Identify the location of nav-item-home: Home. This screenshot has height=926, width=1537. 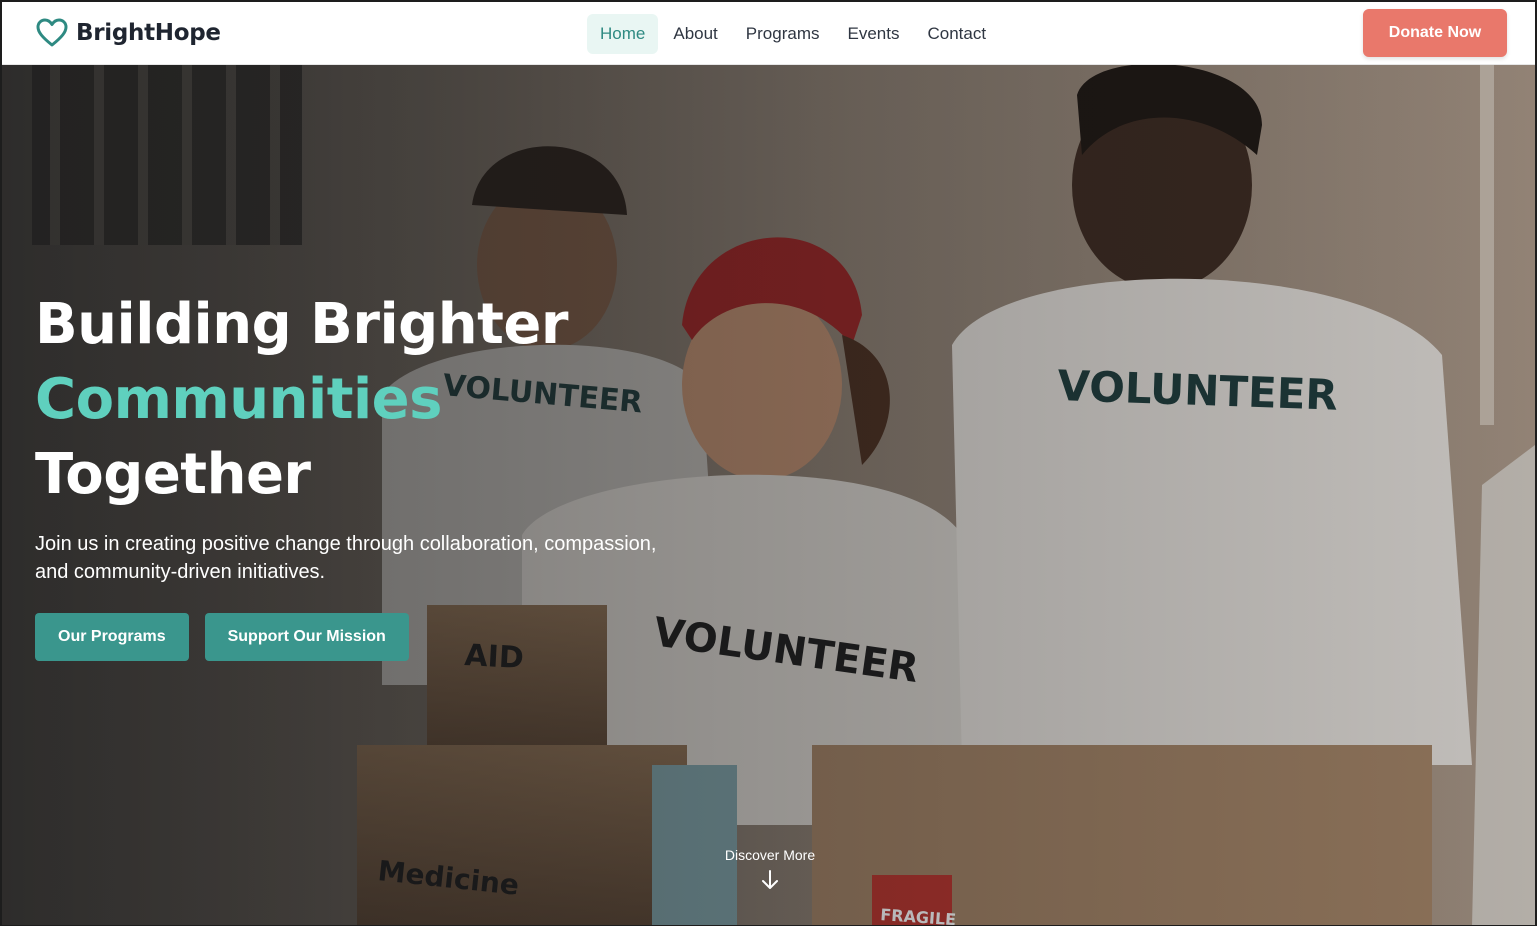
(623, 34).